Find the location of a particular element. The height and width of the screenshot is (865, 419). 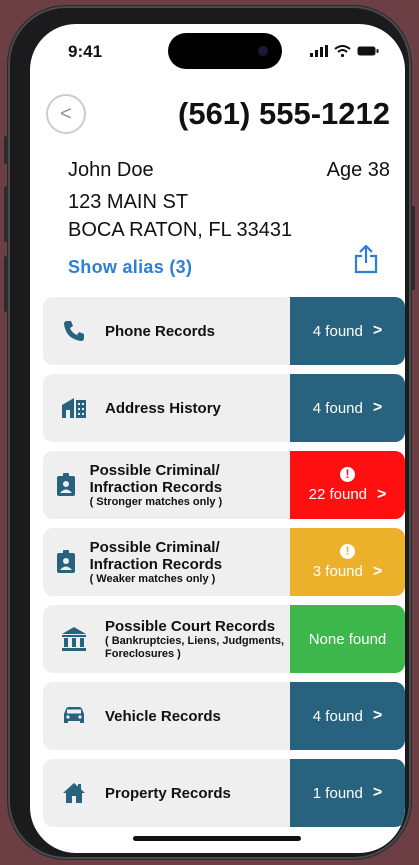

battery-icon is located at coordinates (368, 51).